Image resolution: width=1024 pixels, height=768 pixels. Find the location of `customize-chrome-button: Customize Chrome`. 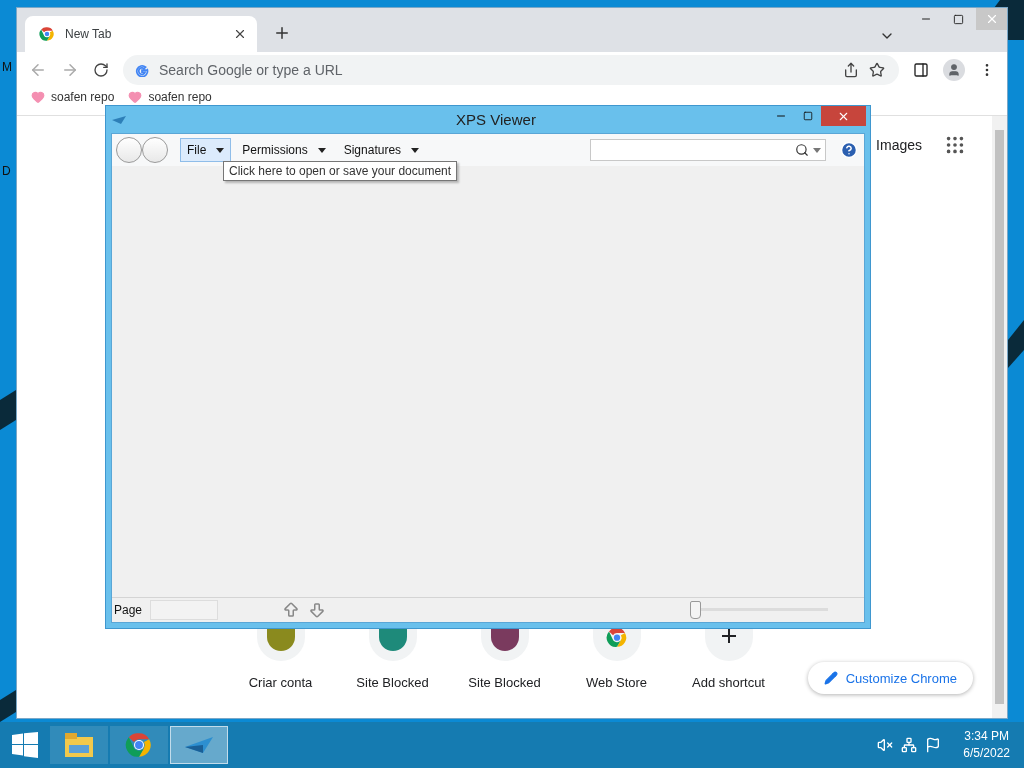

customize-chrome-button: Customize Chrome is located at coordinates (890, 678).